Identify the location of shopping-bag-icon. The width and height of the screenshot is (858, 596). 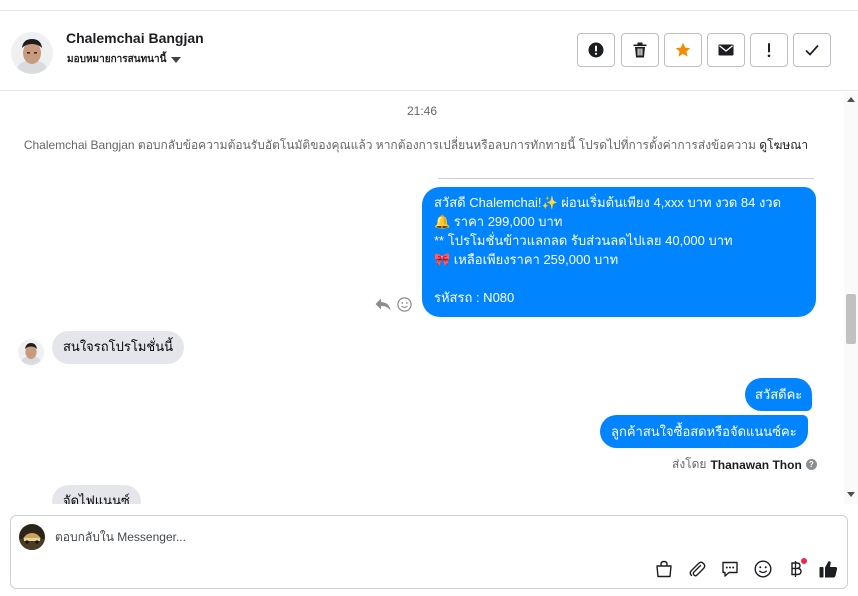
(663, 568).